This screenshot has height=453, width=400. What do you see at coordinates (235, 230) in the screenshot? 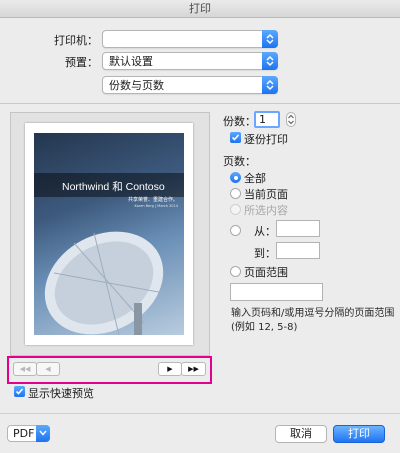
I see `radio-from-to` at bounding box center [235, 230].